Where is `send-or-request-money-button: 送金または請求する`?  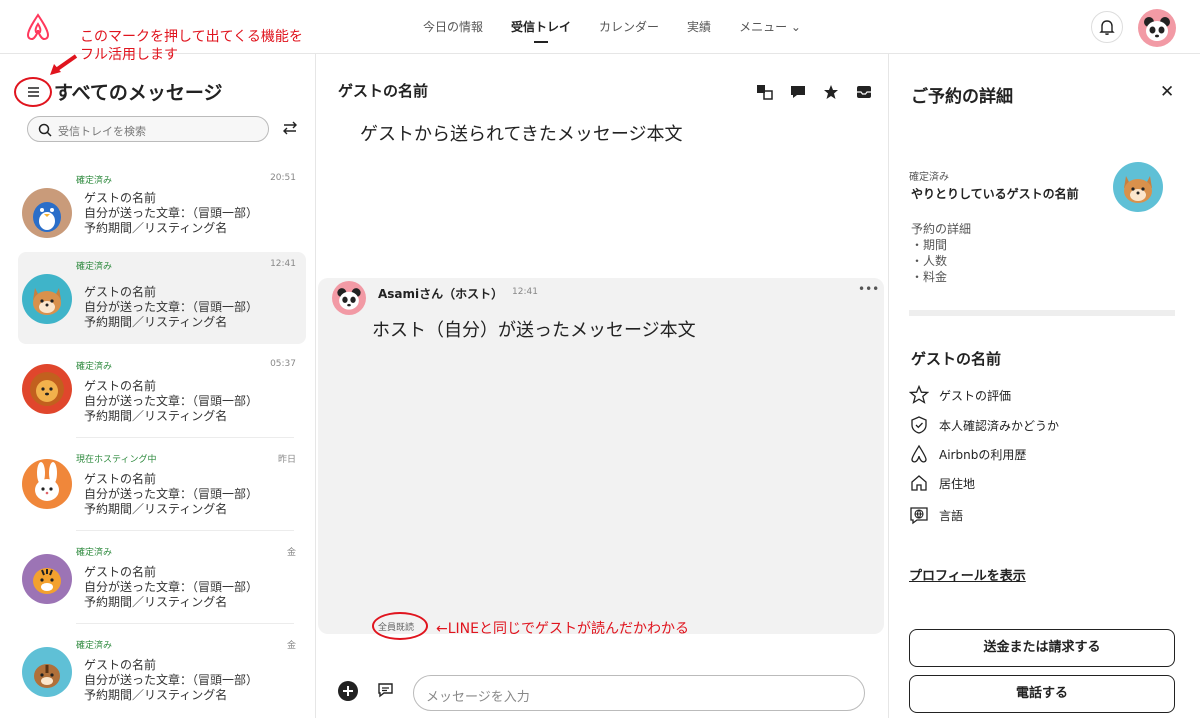
send-or-request-money-button: 送金または請求する is located at coordinates (1042, 648).